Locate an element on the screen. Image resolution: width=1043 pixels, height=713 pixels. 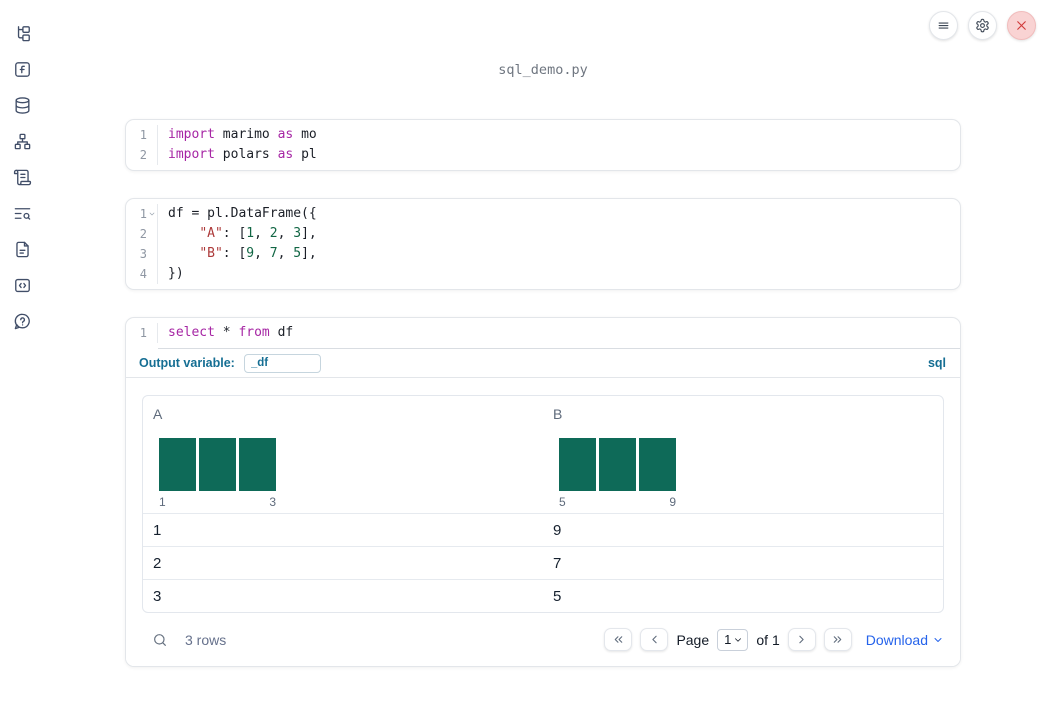
code-snippets-icon is located at coordinates (22, 285).